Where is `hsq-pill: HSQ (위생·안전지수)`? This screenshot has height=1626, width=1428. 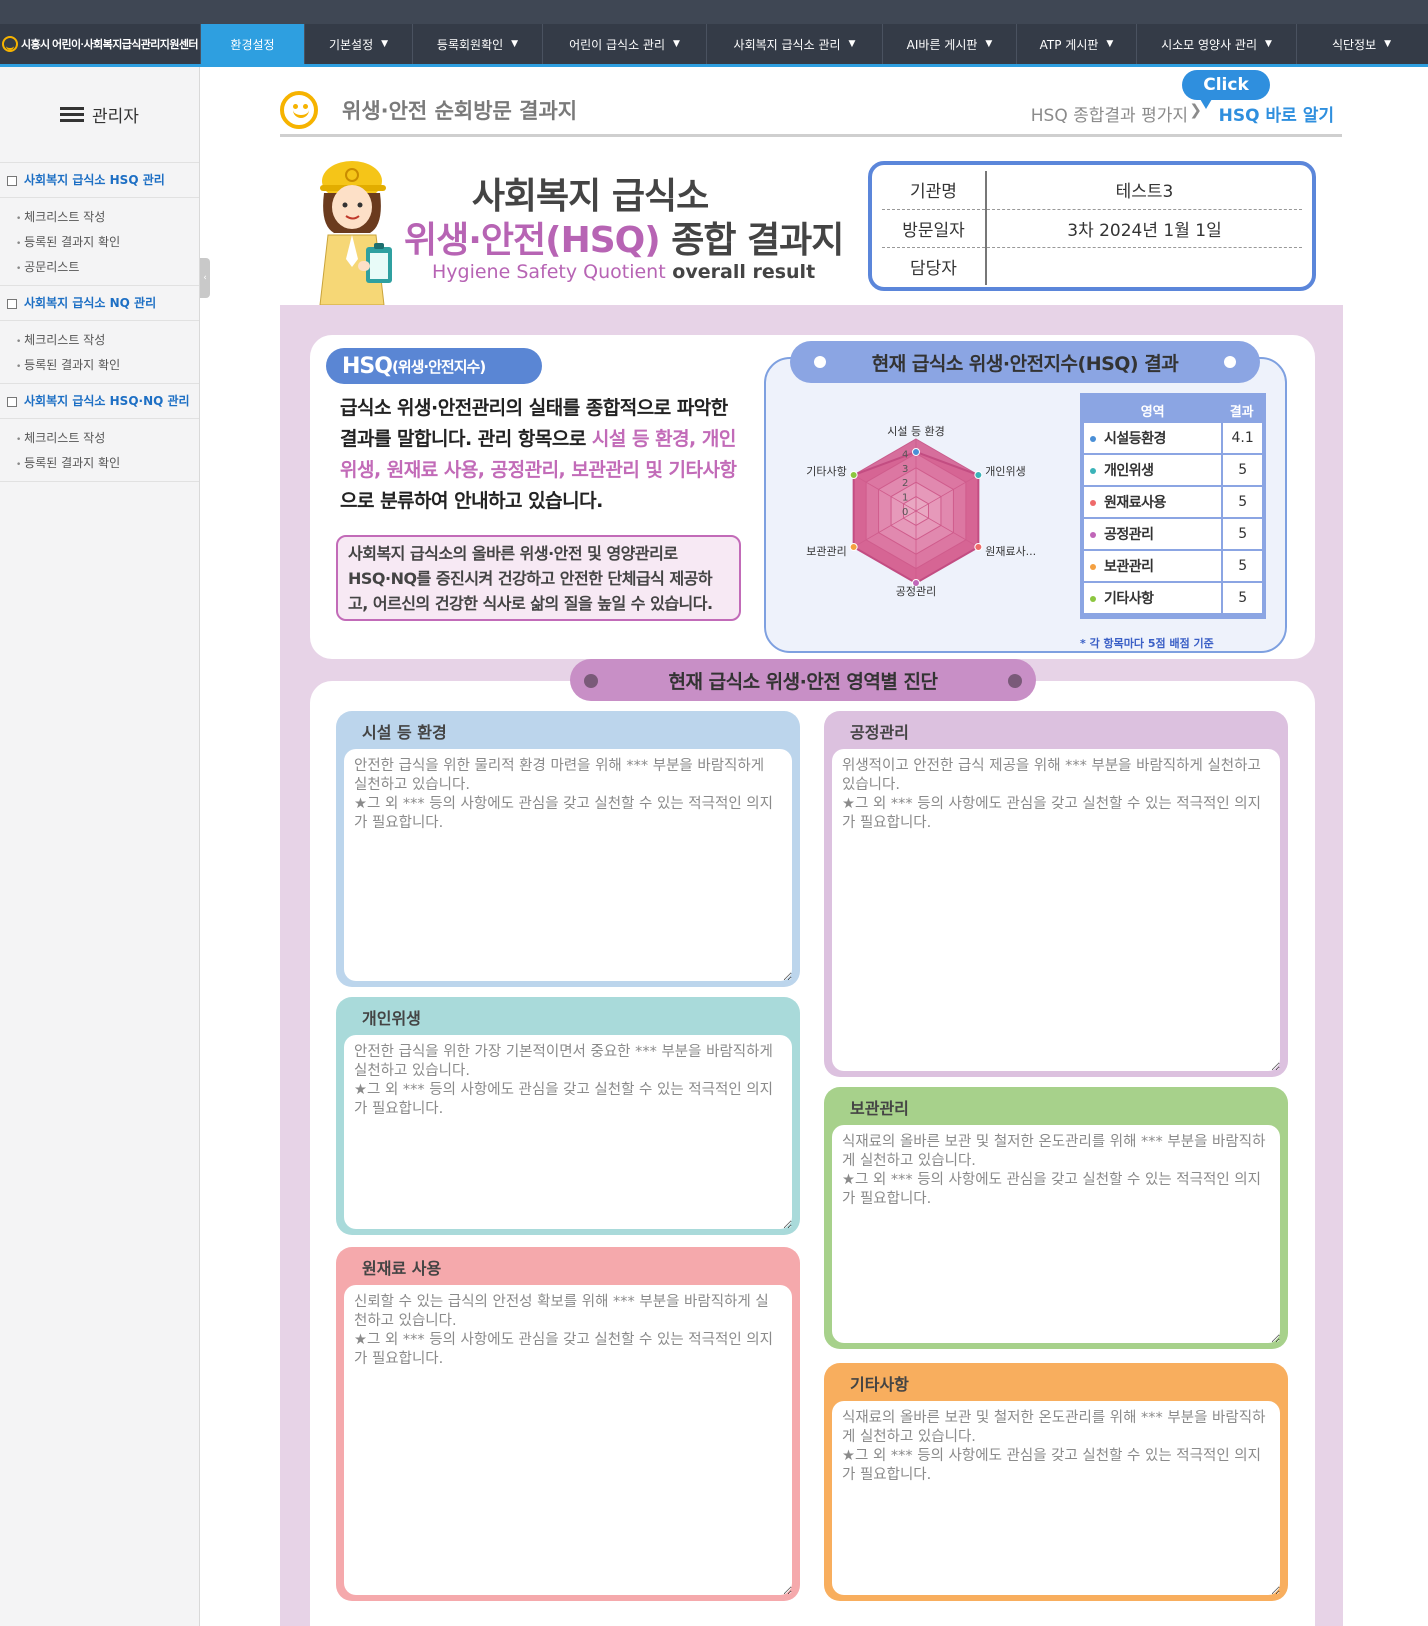 hsq-pill: HSQ (위생·안전지수) is located at coordinates (434, 366).